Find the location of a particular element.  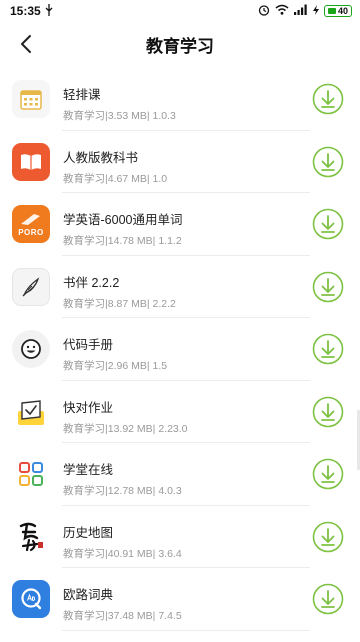

signal-icon is located at coordinates (300, 11).